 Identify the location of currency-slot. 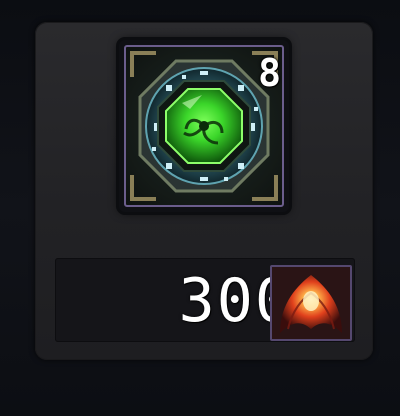
(311, 303).